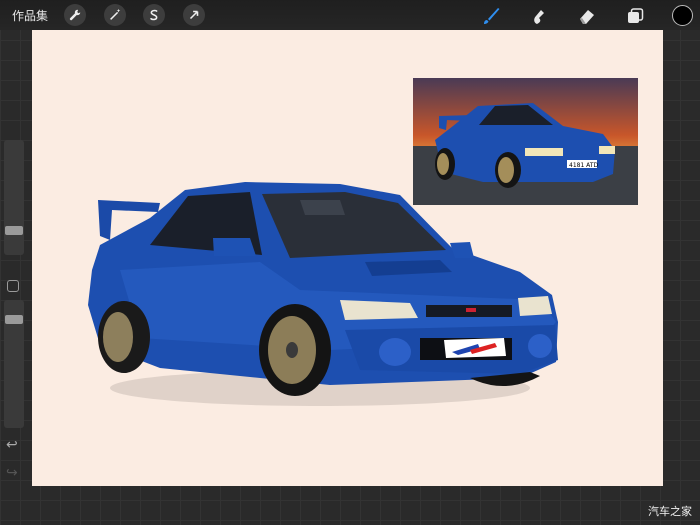 This screenshot has width=700, height=525. I want to click on reference-photo: 4181 ATD, so click(525, 141).